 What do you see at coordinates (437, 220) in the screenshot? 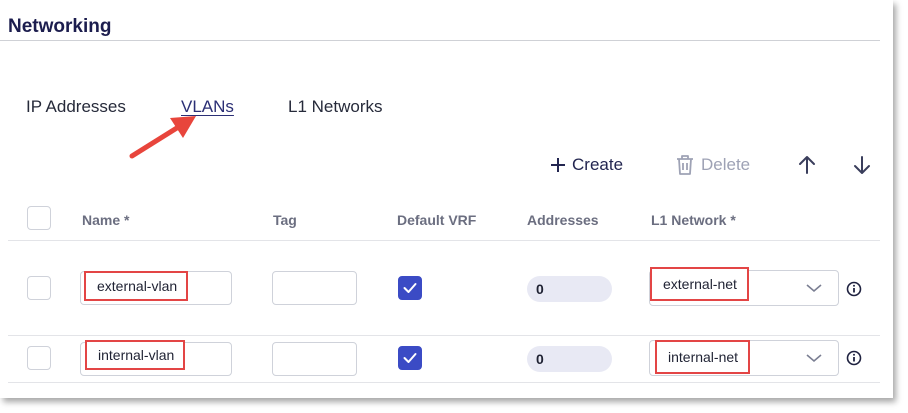
I see `column-header-default-vrf: Default VRF` at bounding box center [437, 220].